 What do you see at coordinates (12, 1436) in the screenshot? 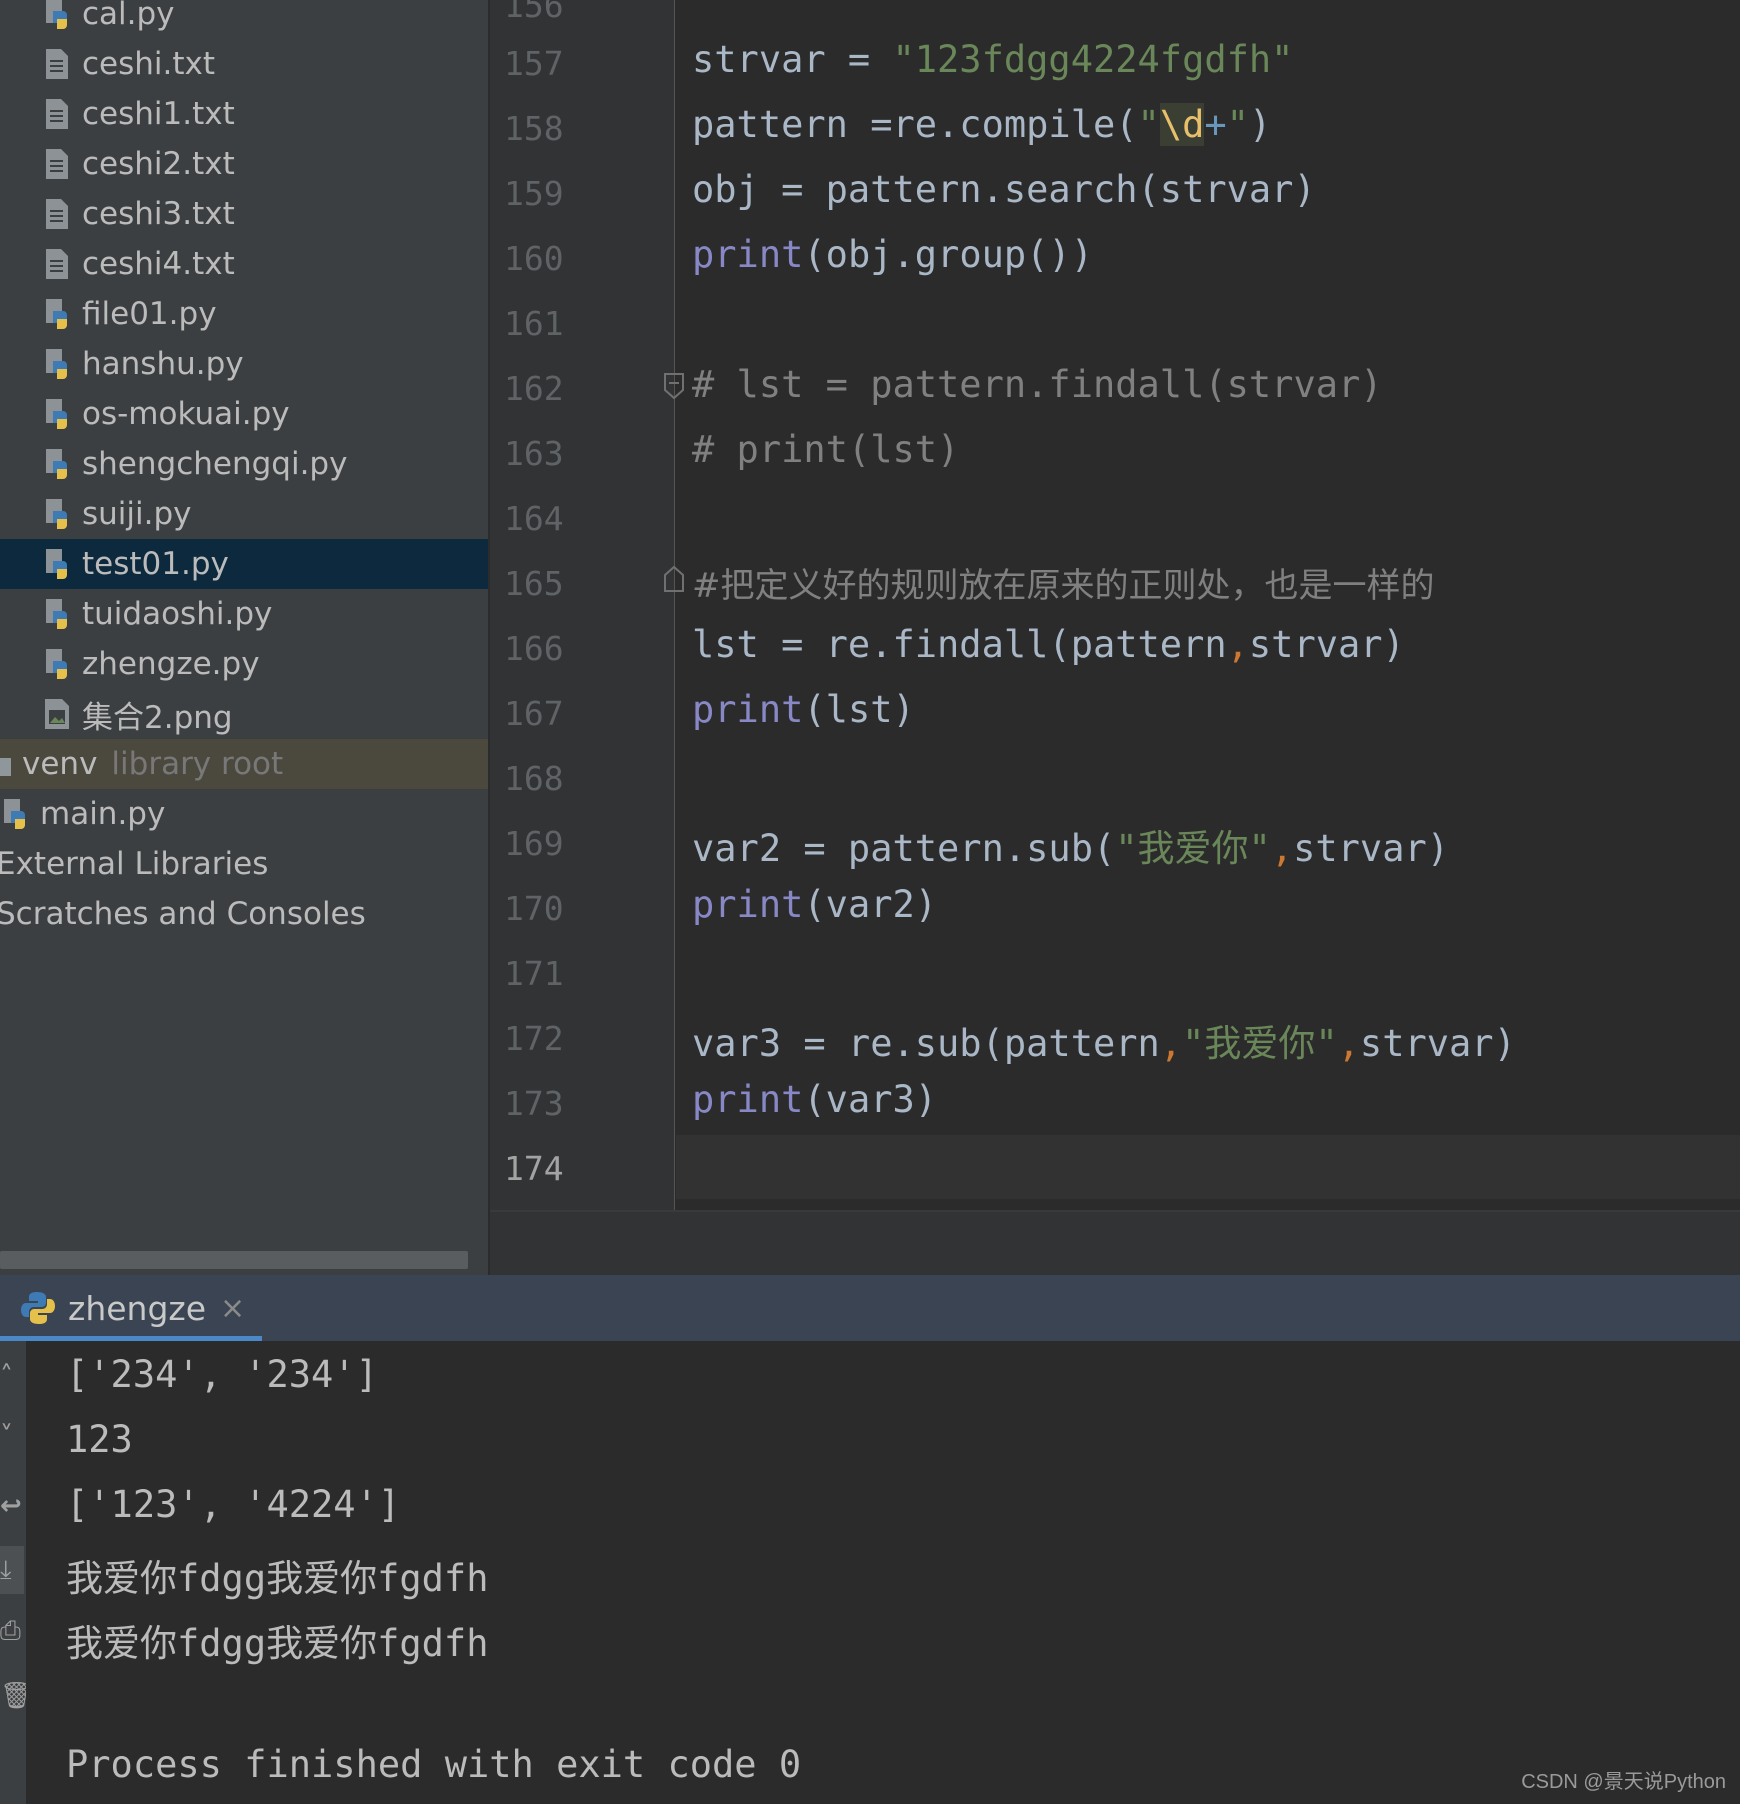
I see `scroll-down-icon: ˅` at bounding box center [12, 1436].